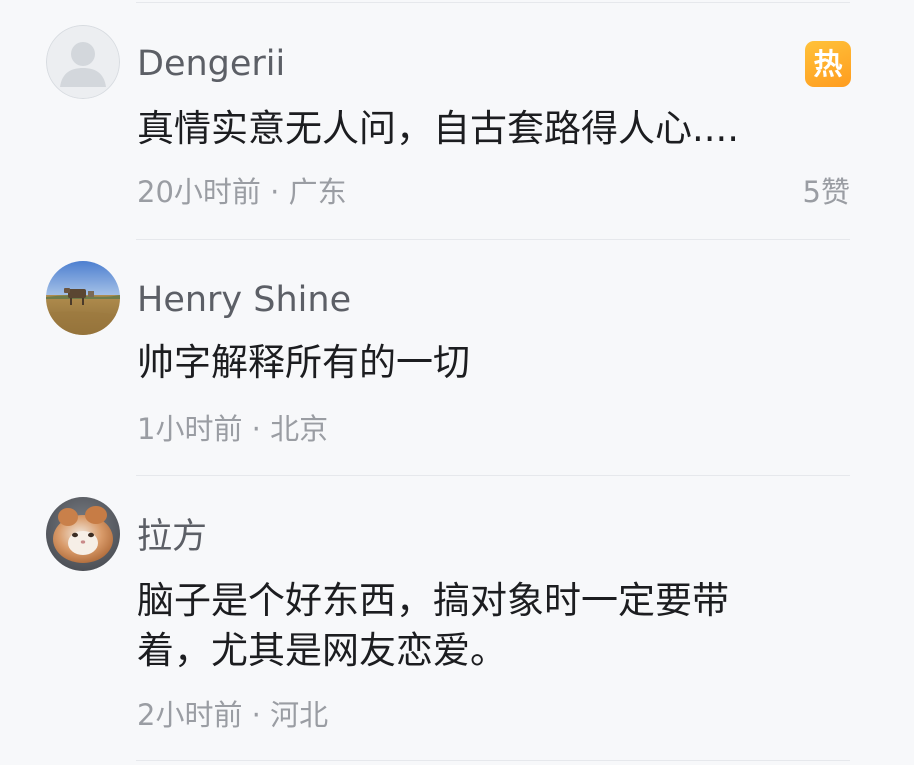  I want to click on comment-meta: 1小时前 · 北京, so click(232, 429).